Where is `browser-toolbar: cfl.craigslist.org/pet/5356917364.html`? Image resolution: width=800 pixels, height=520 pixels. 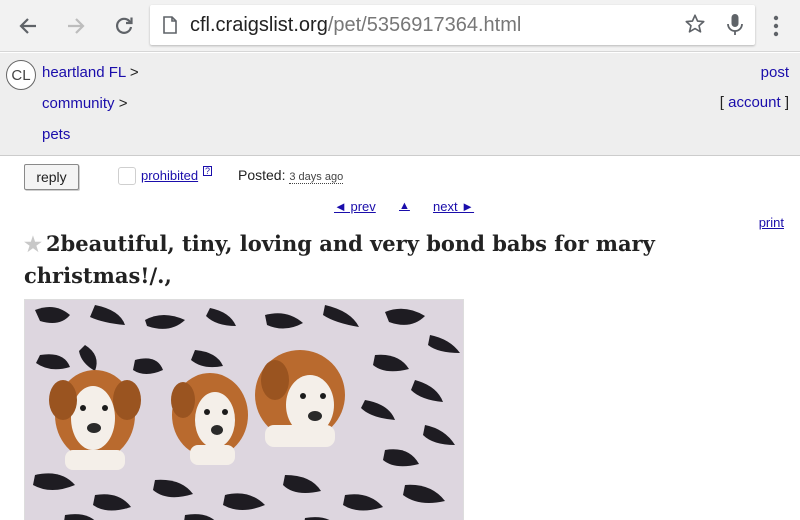 browser-toolbar: cfl.craigslist.org/pet/5356917364.html is located at coordinates (400, 26).